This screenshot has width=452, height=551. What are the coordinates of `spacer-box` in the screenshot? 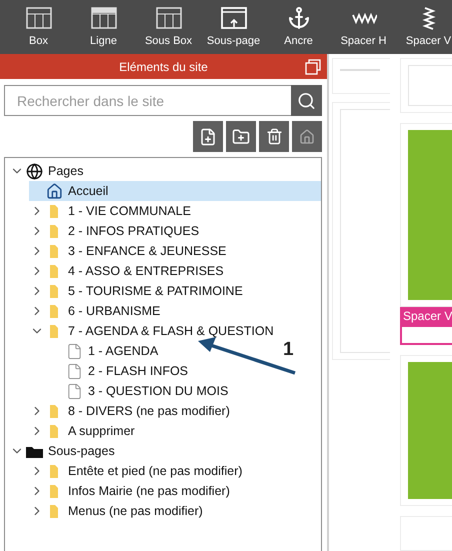 It's located at (426, 335).